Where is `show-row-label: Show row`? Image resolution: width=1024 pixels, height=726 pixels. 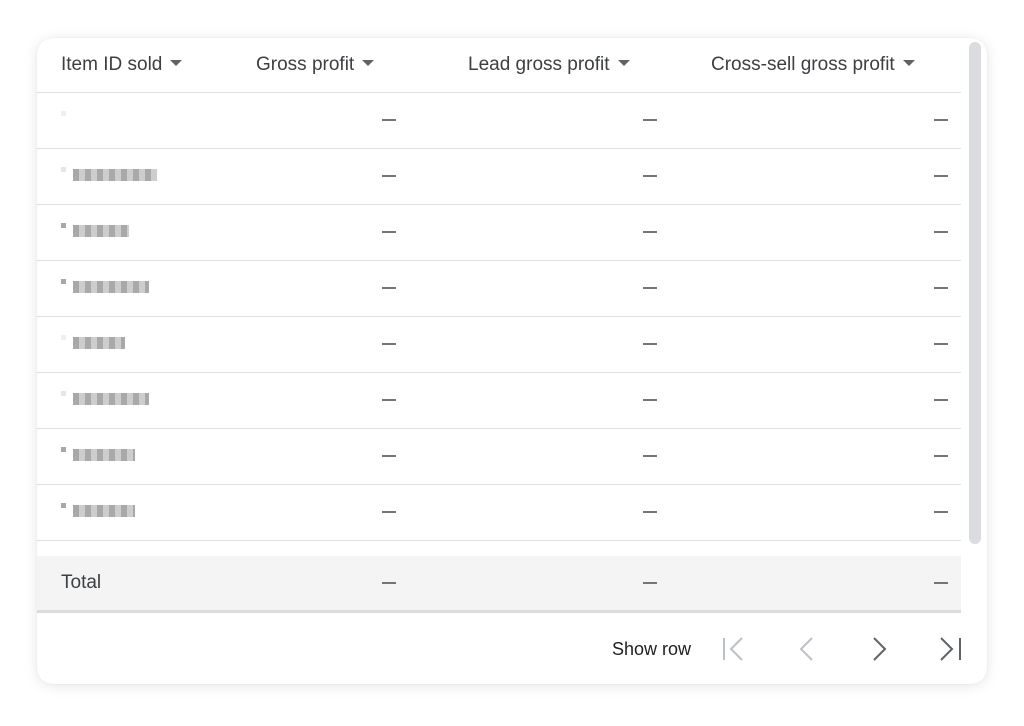 show-row-label: Show row is located at coordinates (652, 649).